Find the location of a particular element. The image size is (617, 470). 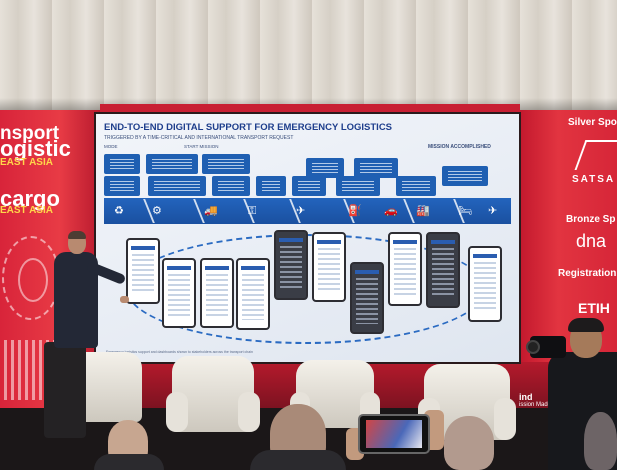

bed-icon: 🛏 is located at coordinates (465, 211).